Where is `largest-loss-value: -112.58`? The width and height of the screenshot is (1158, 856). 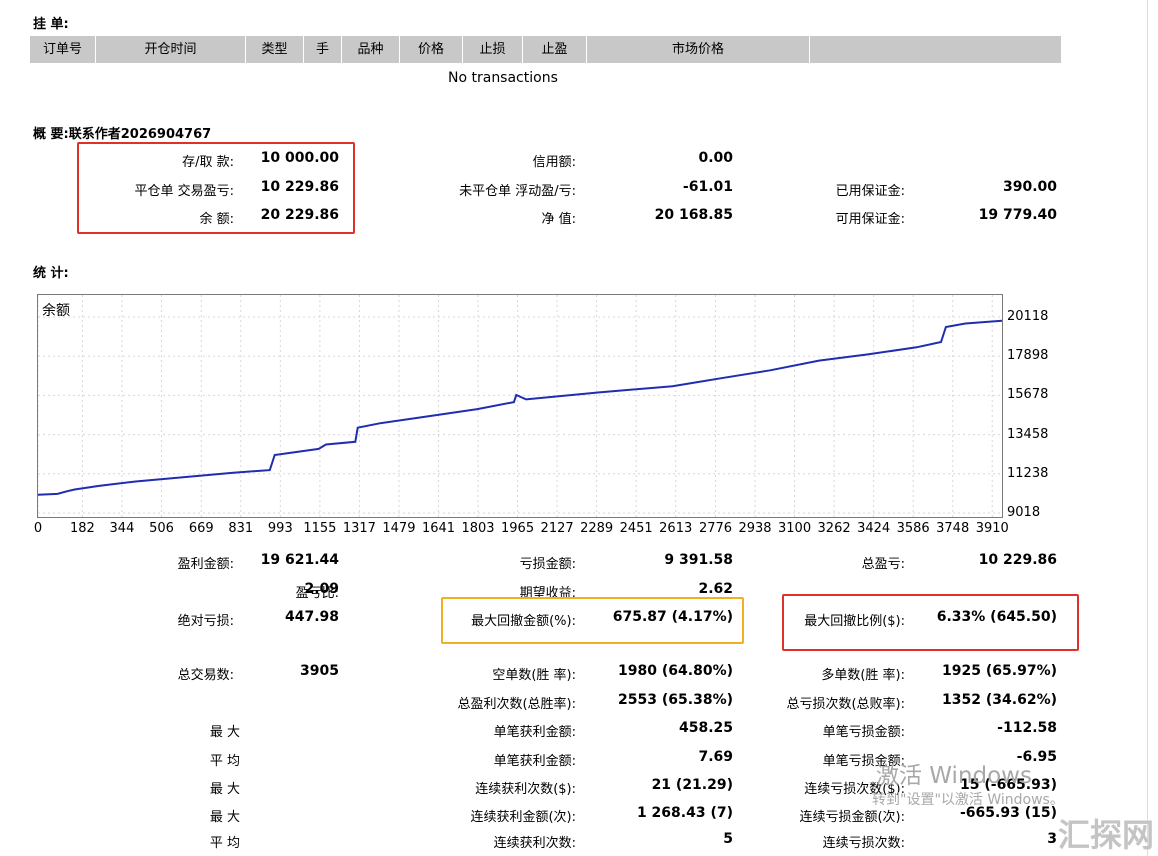
largest-loss-value: -112.58 is located at coordinates (1027, 728).